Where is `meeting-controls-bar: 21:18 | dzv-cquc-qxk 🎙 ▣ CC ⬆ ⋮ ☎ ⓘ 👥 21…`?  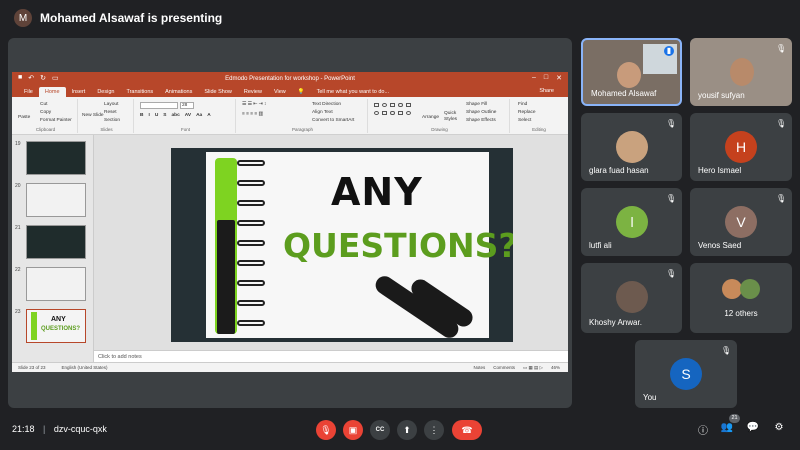 meeting-controls-bar: 21:18 | dzv-cquc-qxk 🎙 ▣ CC ⬆ ⋮ ☎ ⓘ 👥 21… is located at coordinates (400, 431).